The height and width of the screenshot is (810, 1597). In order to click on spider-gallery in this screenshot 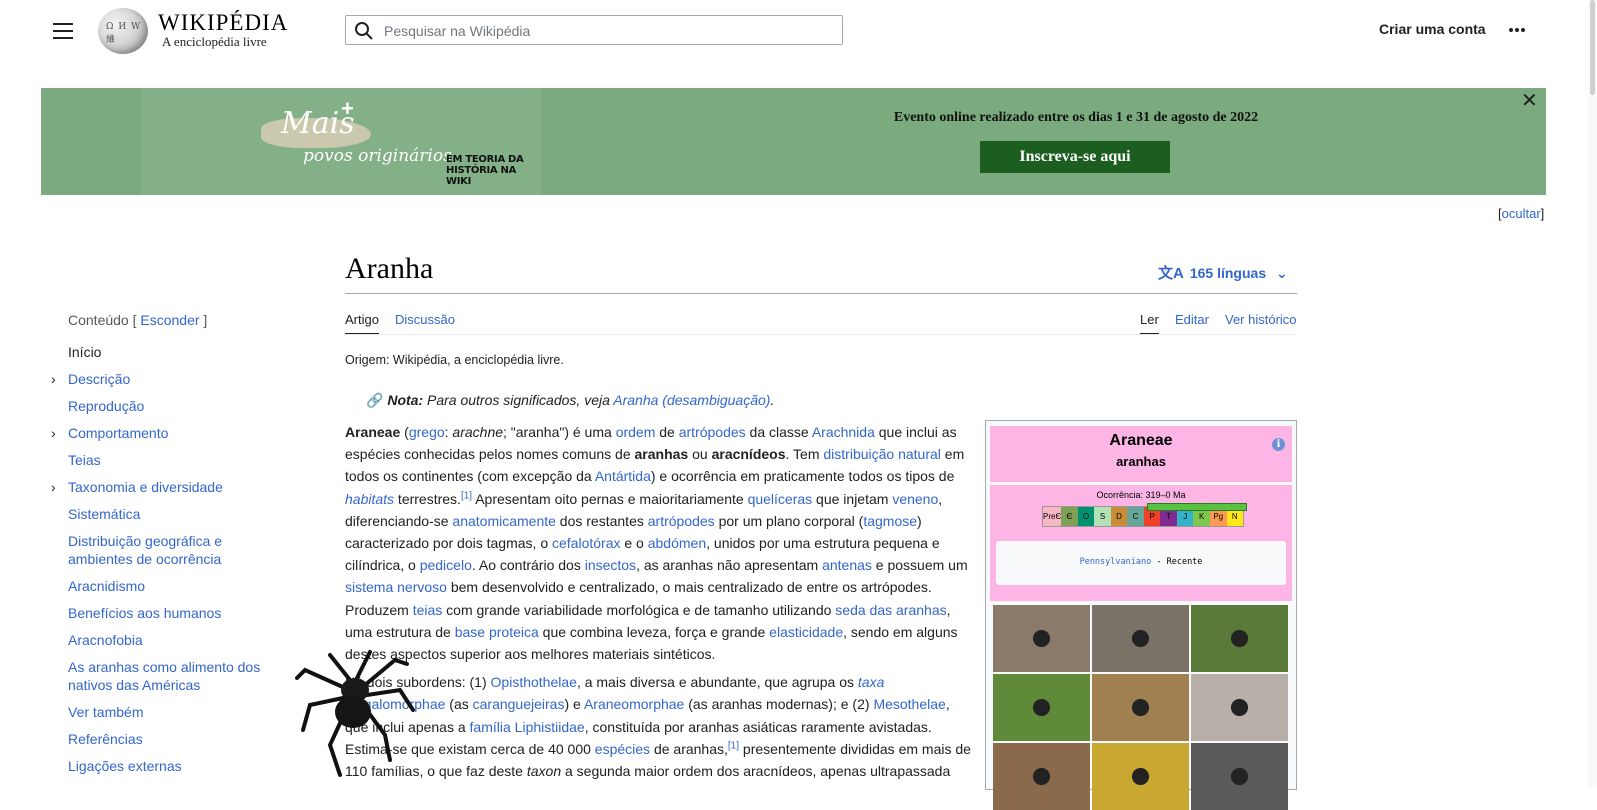, I will do `click(1141, 707)`.